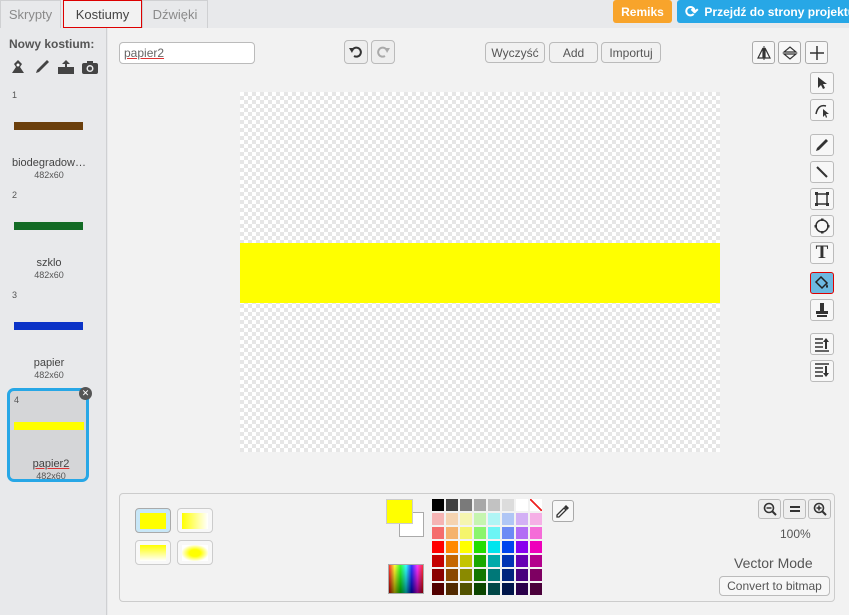  What do you see at coordinates (195, 520) in the screenshot?
I see `horizontal-gradient-button` at bounding box center [195, 520].